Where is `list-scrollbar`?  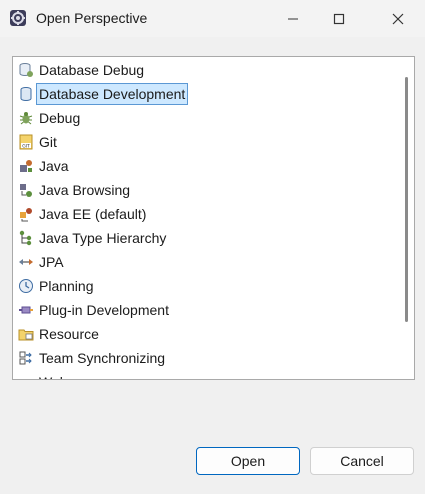 list-scrollbar is located at coordinates (407, 218).